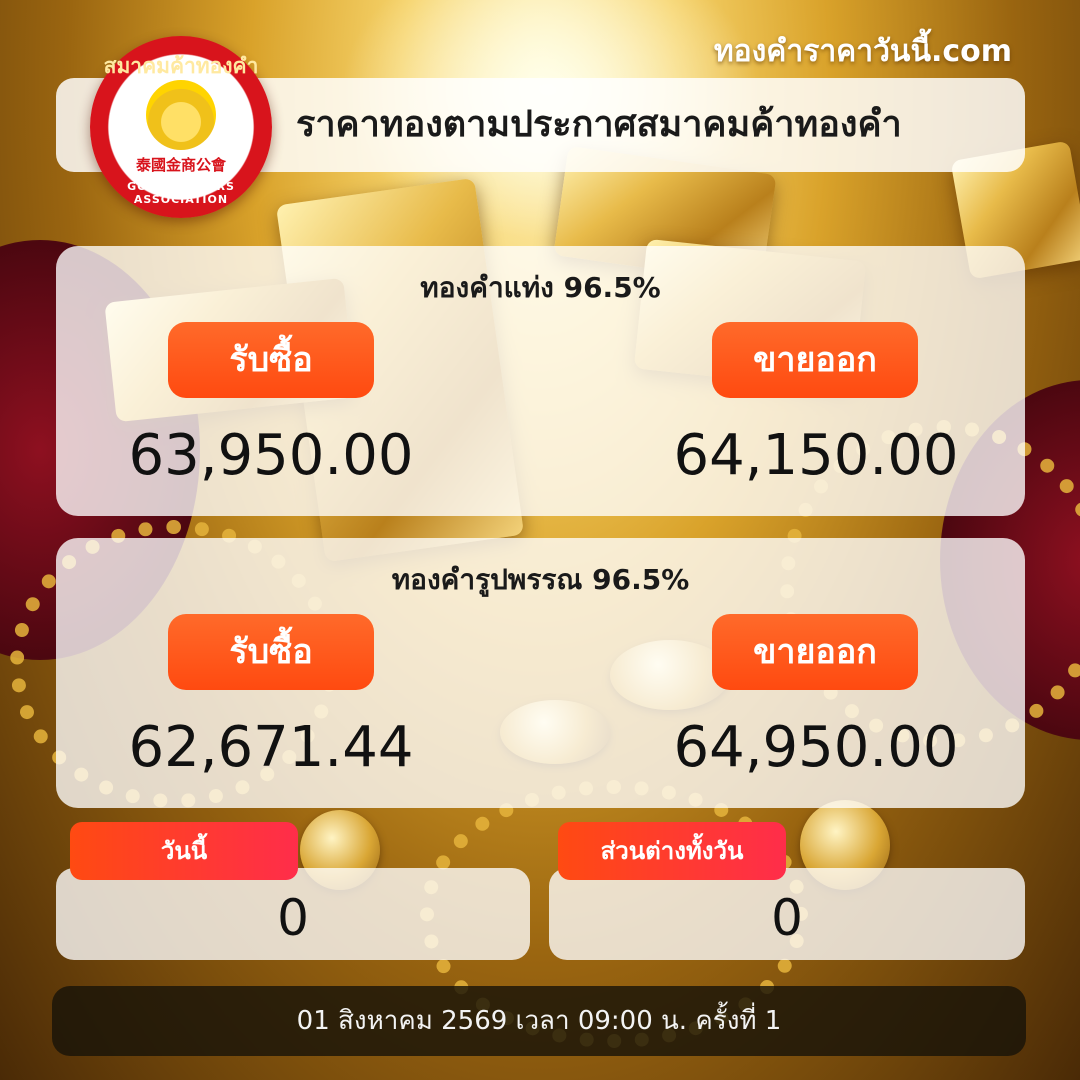 This screenshot has width=1080, height=1080. I want to click on today-change-value: 0, so click(293, 918).